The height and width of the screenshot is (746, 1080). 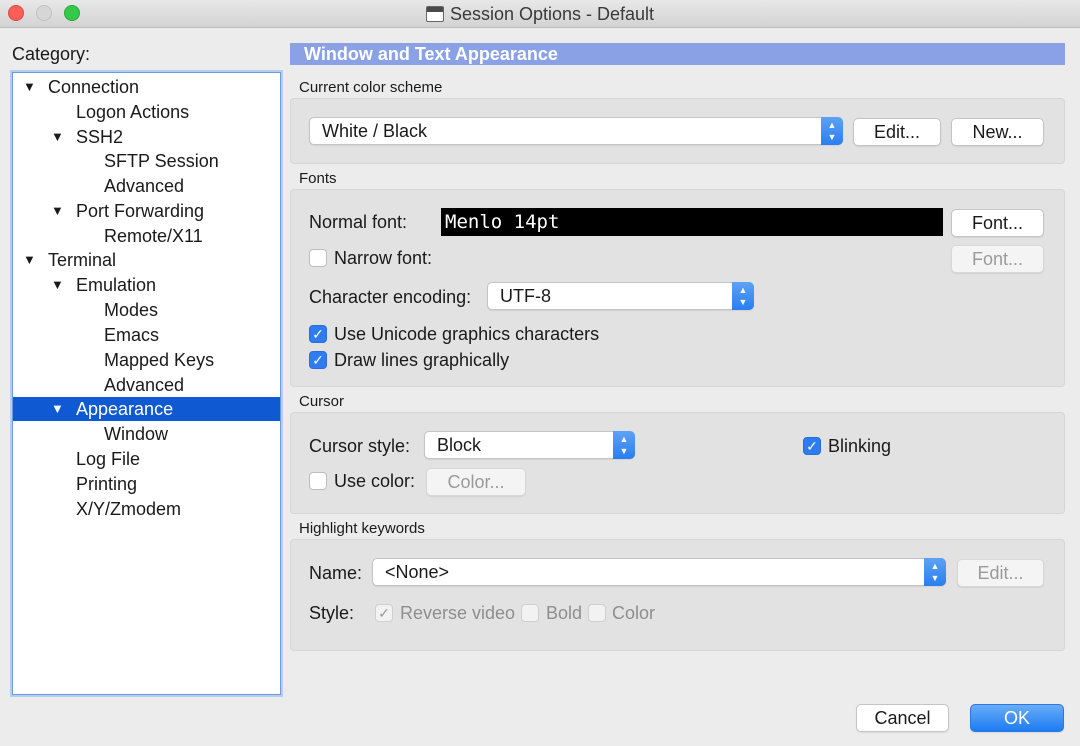 What do you see at coordinates (146, 186) in the screenshot?
I see `tree-item-ssh2-advanced: Advanced` at bounding box center [146, 186].